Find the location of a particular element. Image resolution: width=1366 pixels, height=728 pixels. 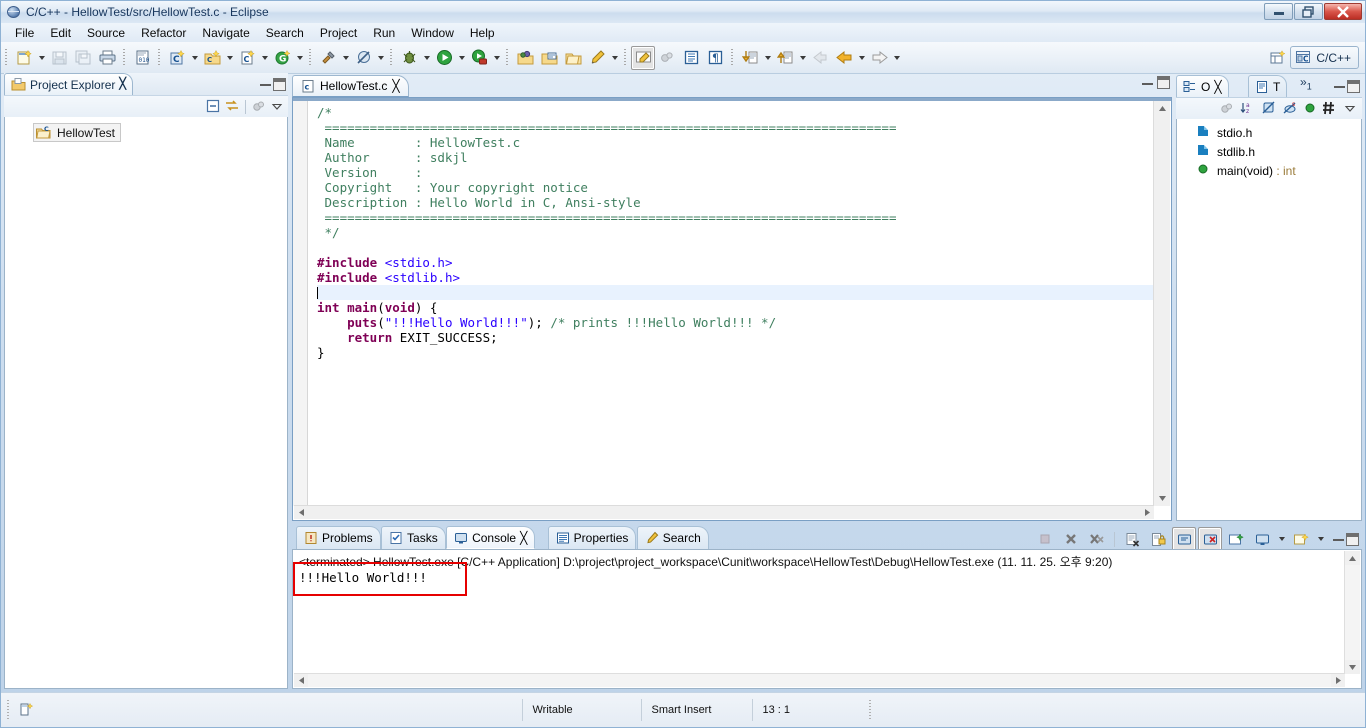

debug-bug-icon is located at coordinates (409, 58).